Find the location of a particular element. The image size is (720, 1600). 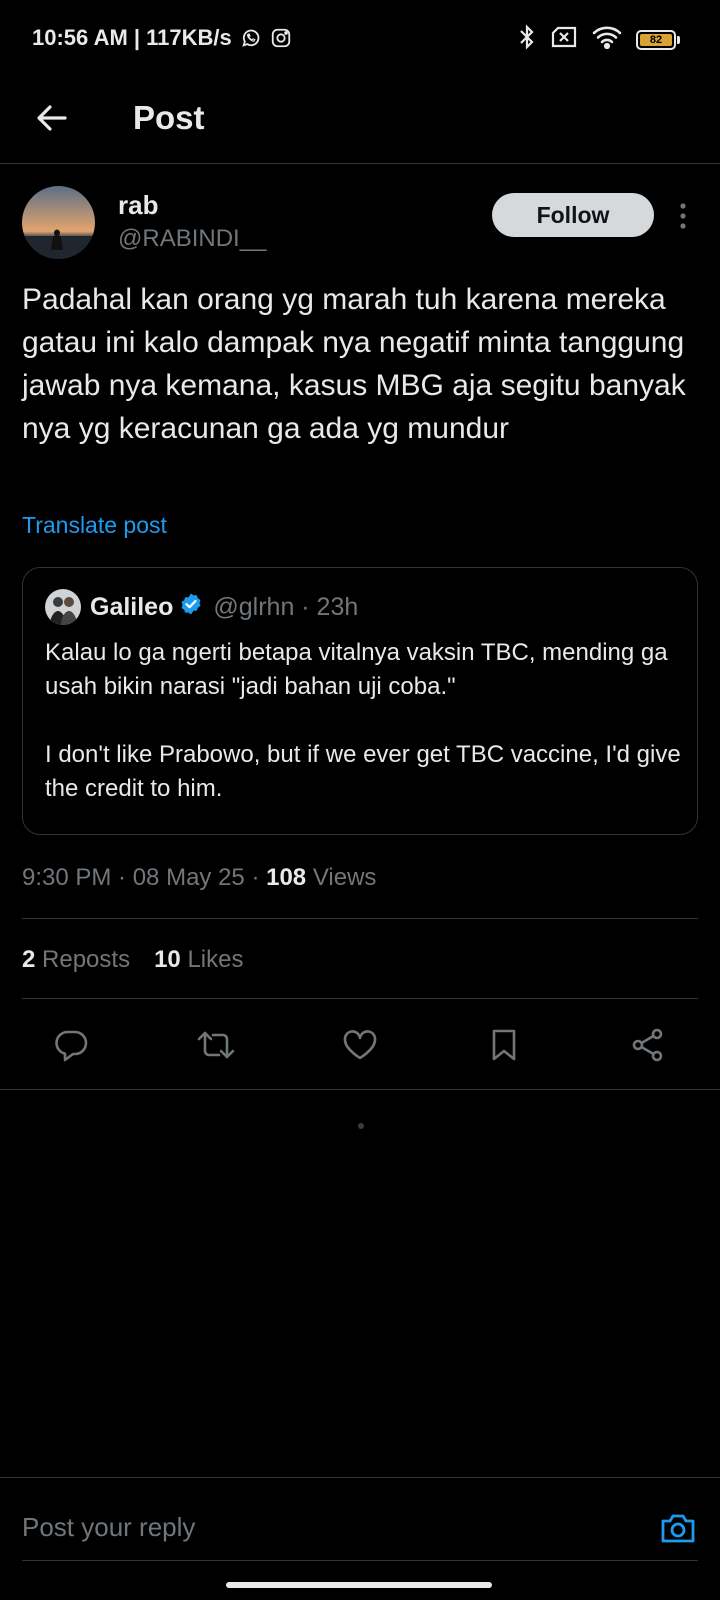

translate-post-link: Translate post is located at coordinates (94, 525).